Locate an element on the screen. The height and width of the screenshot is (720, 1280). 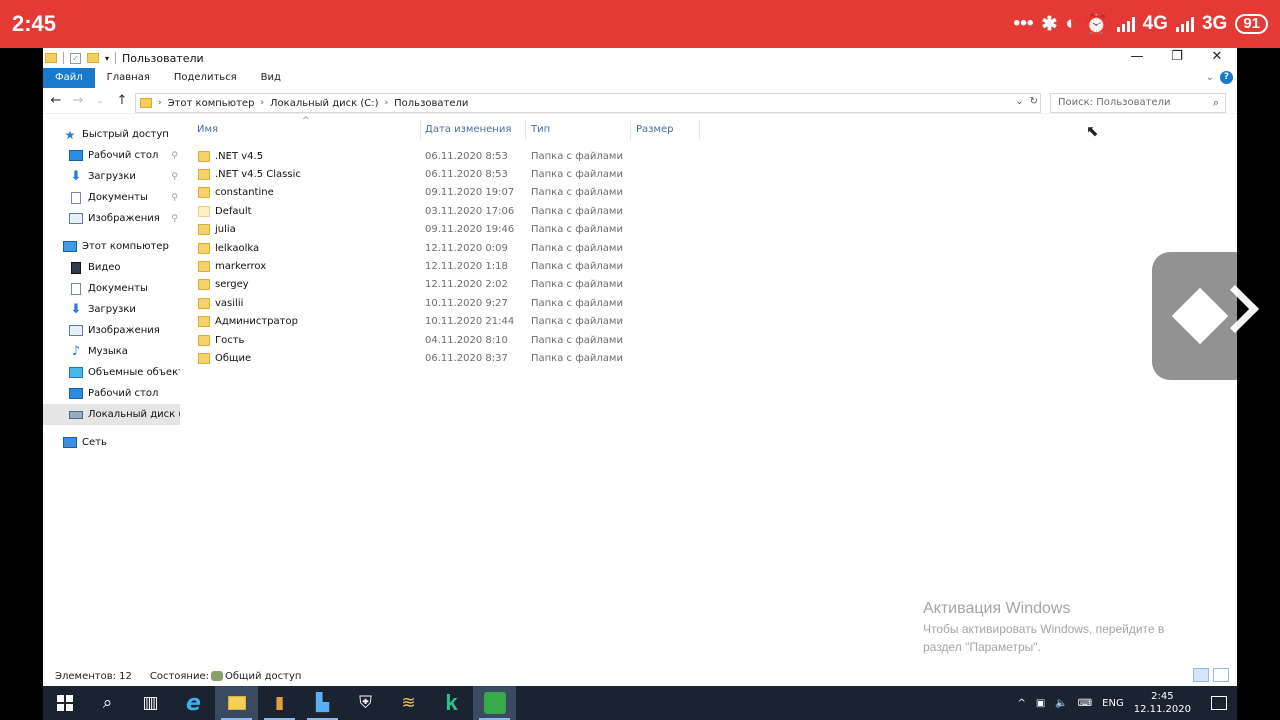
breadcrumb-local-disk: Локальный диск (C:) is located at coordinates (324, 103).